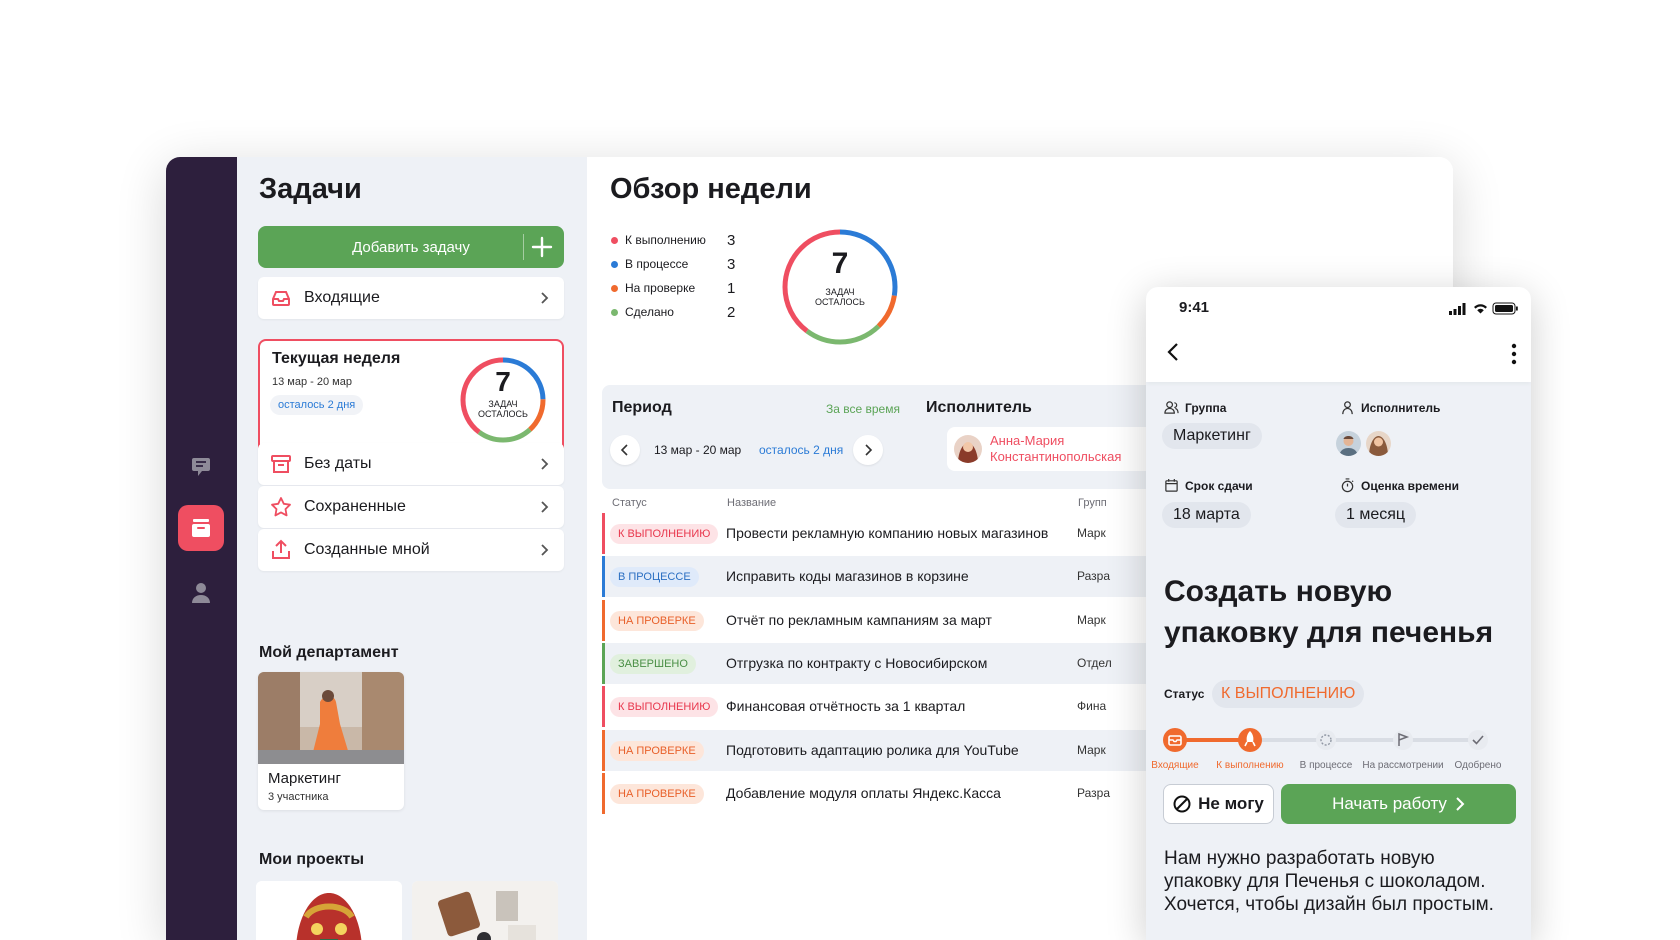 The image size is (1680, 940). I want to click on rail-profile-button, so click(201, 593).